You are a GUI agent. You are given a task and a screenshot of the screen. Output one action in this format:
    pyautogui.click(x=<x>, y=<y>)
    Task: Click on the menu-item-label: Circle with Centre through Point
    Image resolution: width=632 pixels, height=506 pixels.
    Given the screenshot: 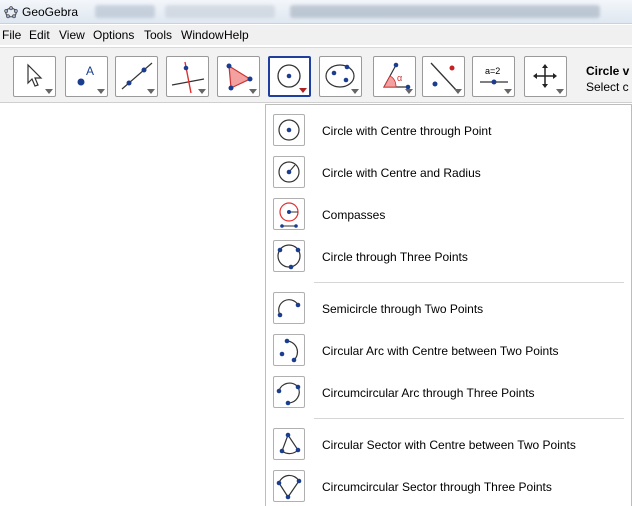 What is the action you would take?
    pyautogui.click(x=407, y=131)
    